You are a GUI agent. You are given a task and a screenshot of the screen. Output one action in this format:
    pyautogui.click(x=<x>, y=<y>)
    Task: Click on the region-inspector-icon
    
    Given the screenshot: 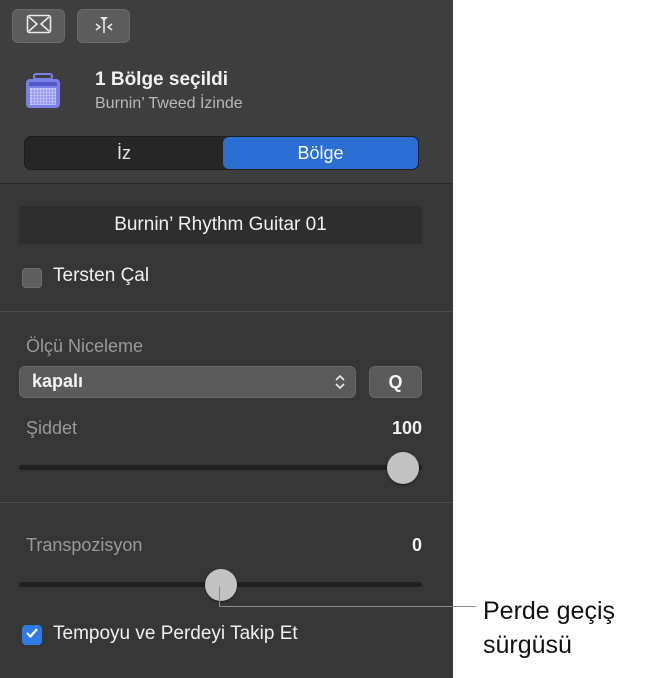 What is the action you would take?
    pyautogui.click(x=39, y=26)
    